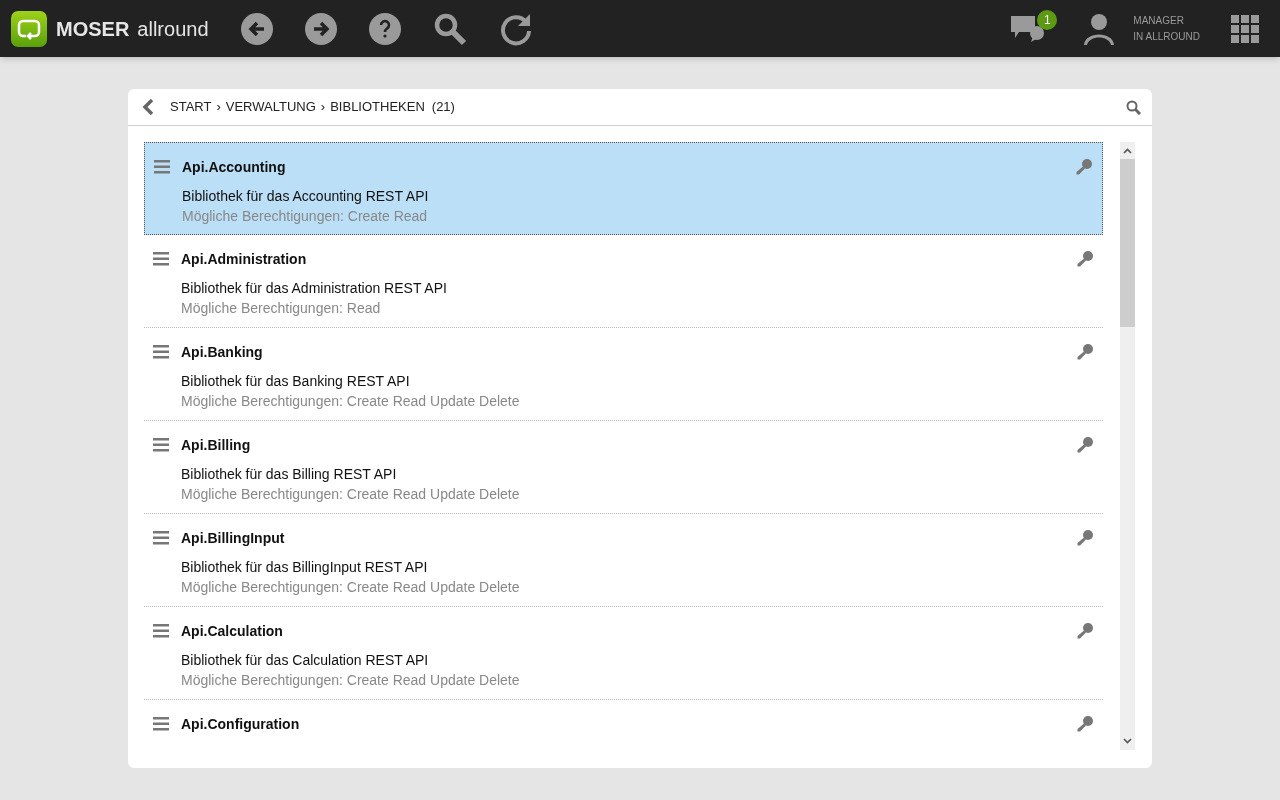  I want to click on chat-bubbles-icon, so click(1028, 28).